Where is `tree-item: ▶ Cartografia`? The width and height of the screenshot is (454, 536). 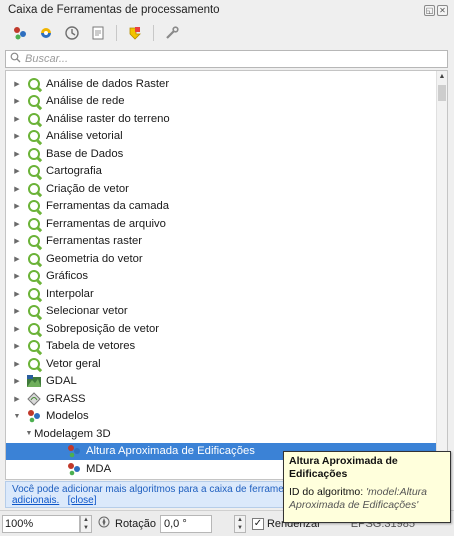
tree-item: ▶ Cartografia is located at coordinates (222, 171).